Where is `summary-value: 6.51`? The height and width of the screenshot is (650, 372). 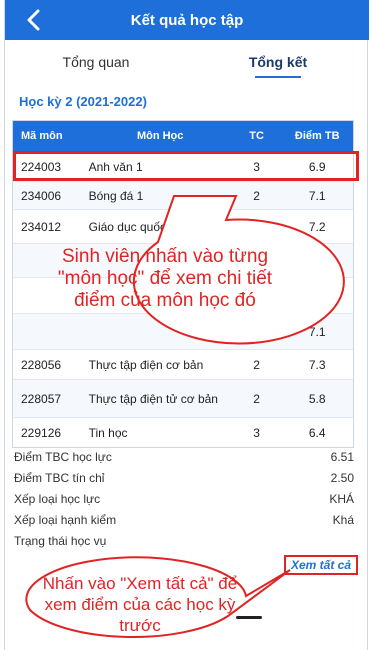
summary-value: 6.51 is located at coordinates (342, 456).